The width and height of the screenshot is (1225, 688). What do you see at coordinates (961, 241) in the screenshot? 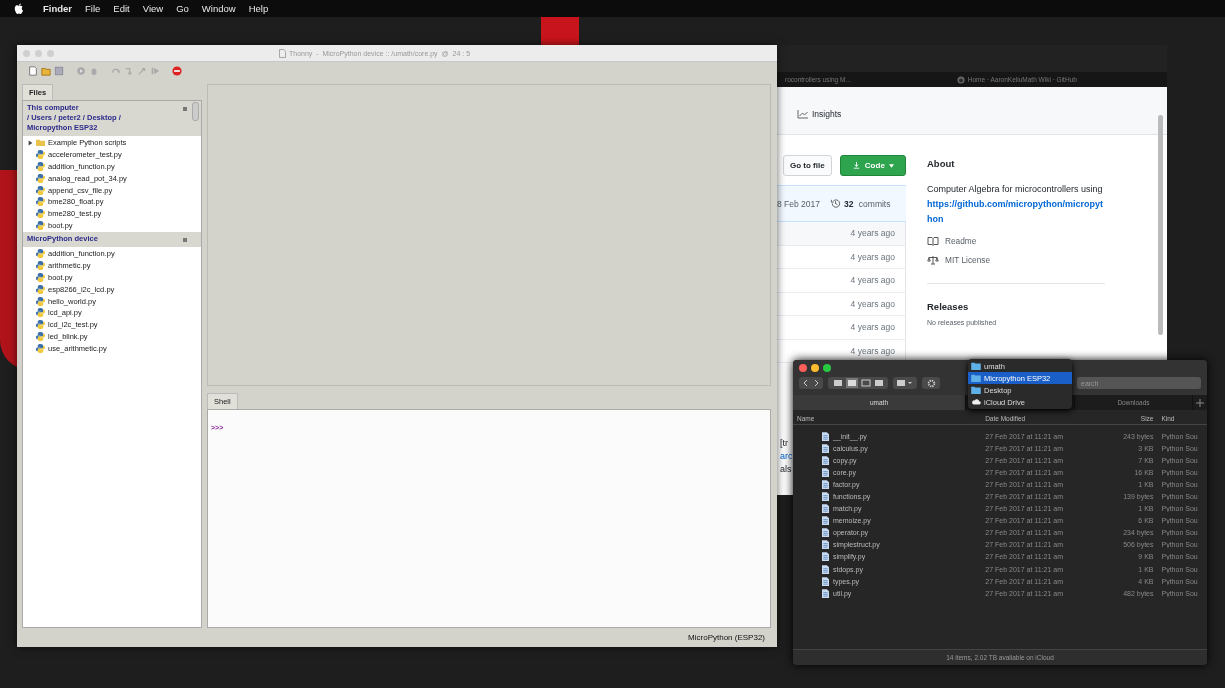
I see `readme-link: Readme` at bounding box center [961, 241].